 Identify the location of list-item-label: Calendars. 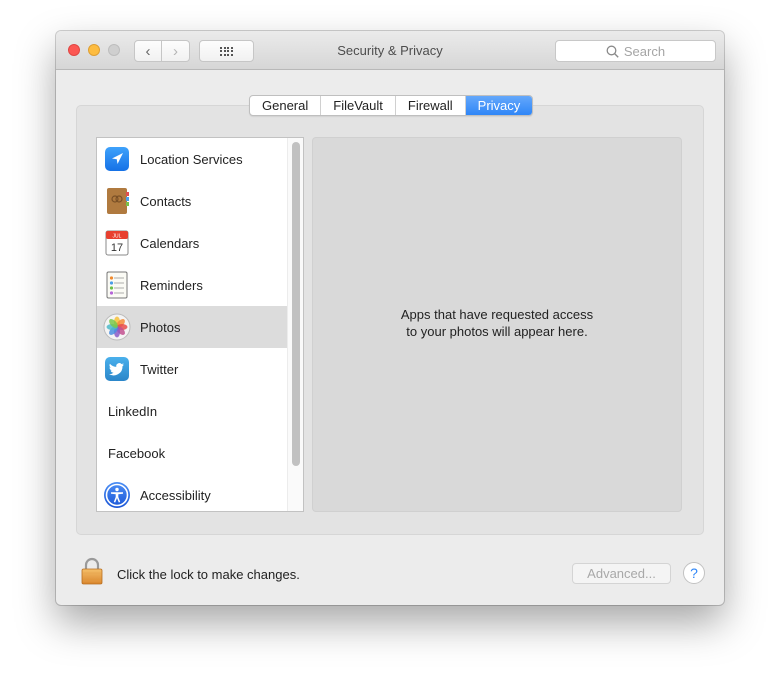
(170, 243).